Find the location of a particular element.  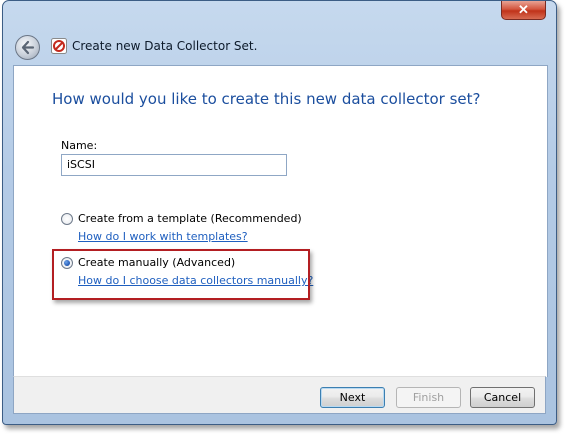

cancel-button: Cancel is located at coordinates (502, 397).